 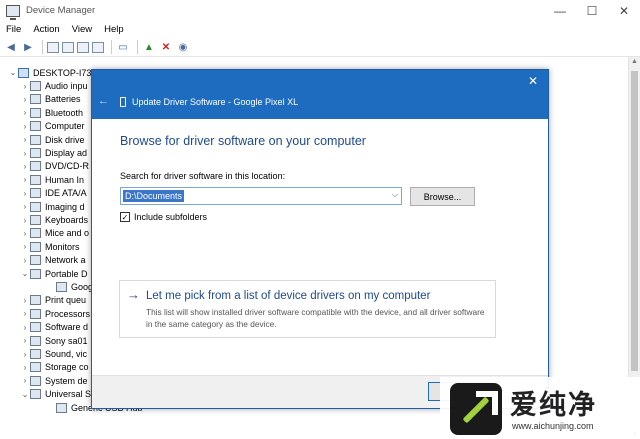 I want to click on tree-category-item: ⌄ Portable D, so click(x=54, y=273).